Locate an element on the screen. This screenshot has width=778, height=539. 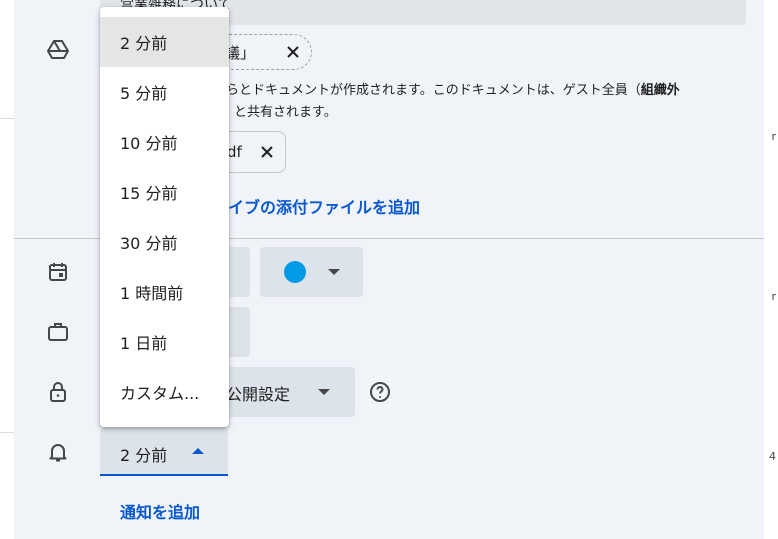
background-left-edge is located at coordinates (7, 269).